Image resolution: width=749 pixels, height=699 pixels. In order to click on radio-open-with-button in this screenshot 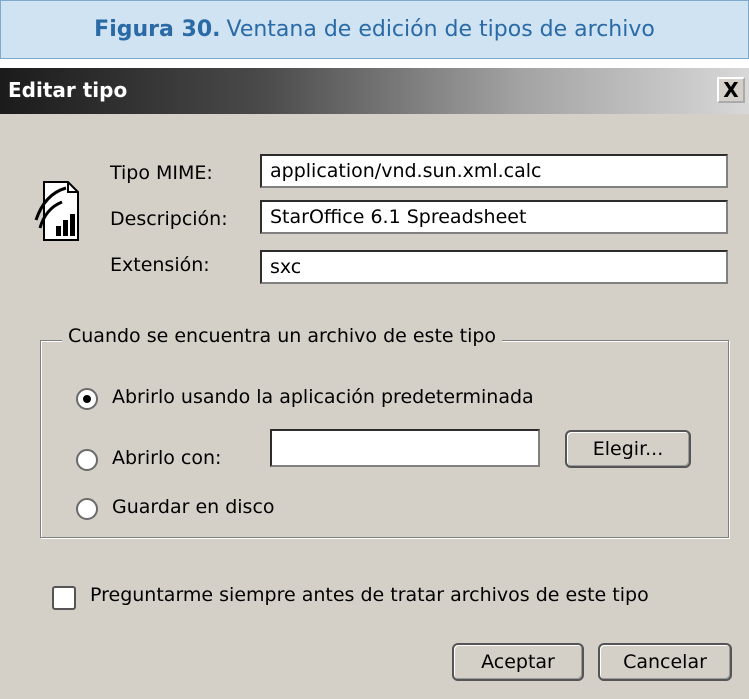, I will do `click(87, 460)`.